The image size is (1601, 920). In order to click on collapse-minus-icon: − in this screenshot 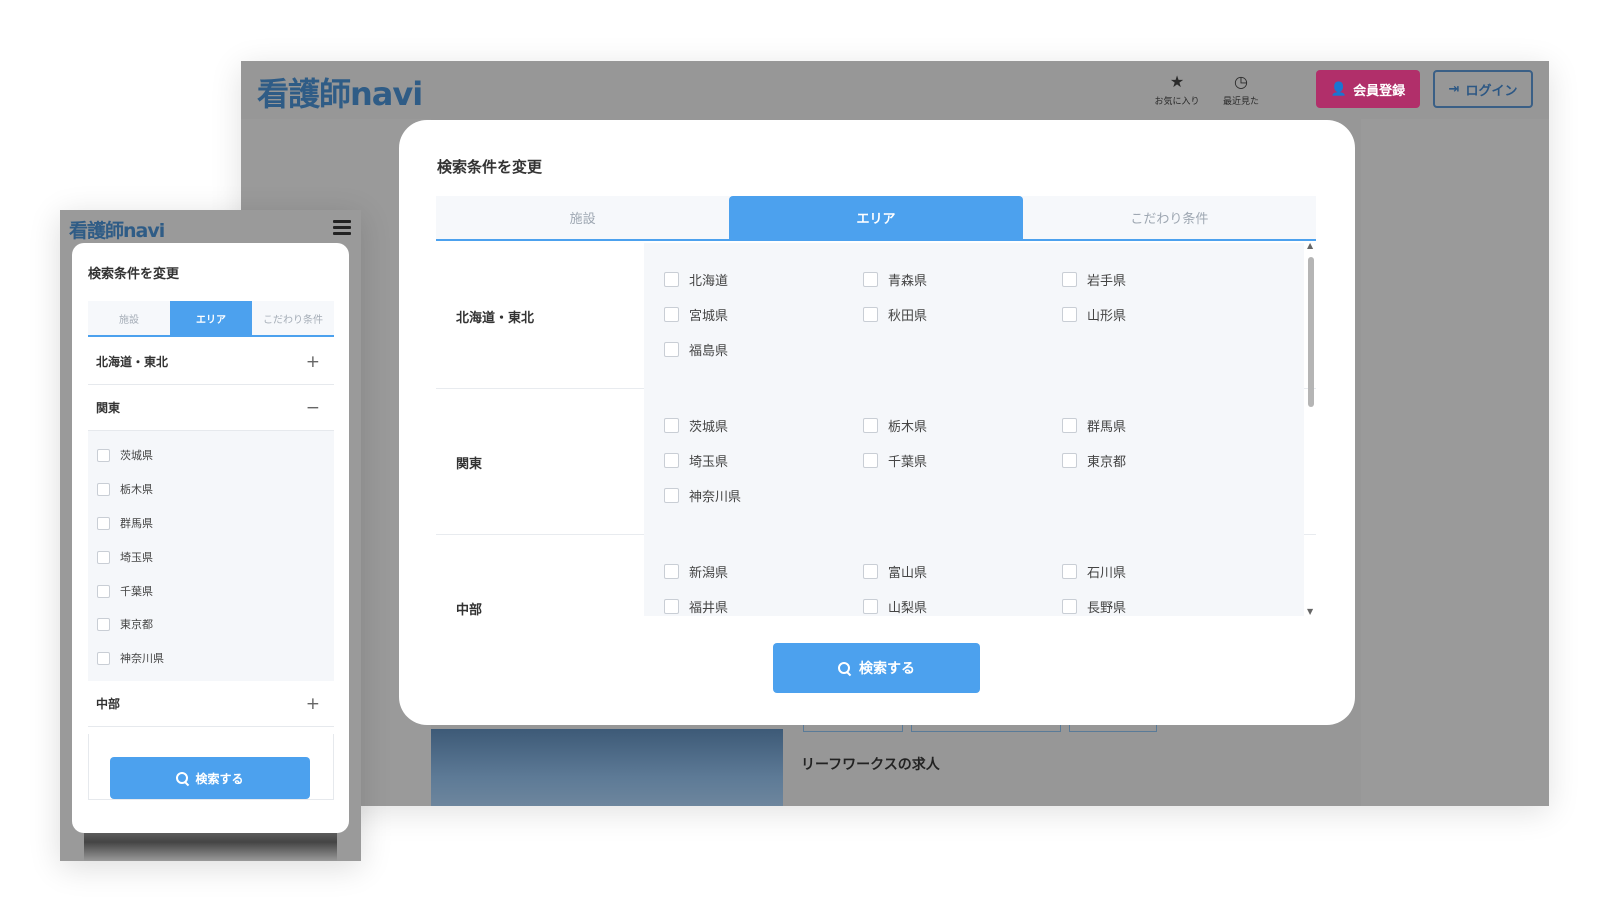, I will do `click(313, 408)`.